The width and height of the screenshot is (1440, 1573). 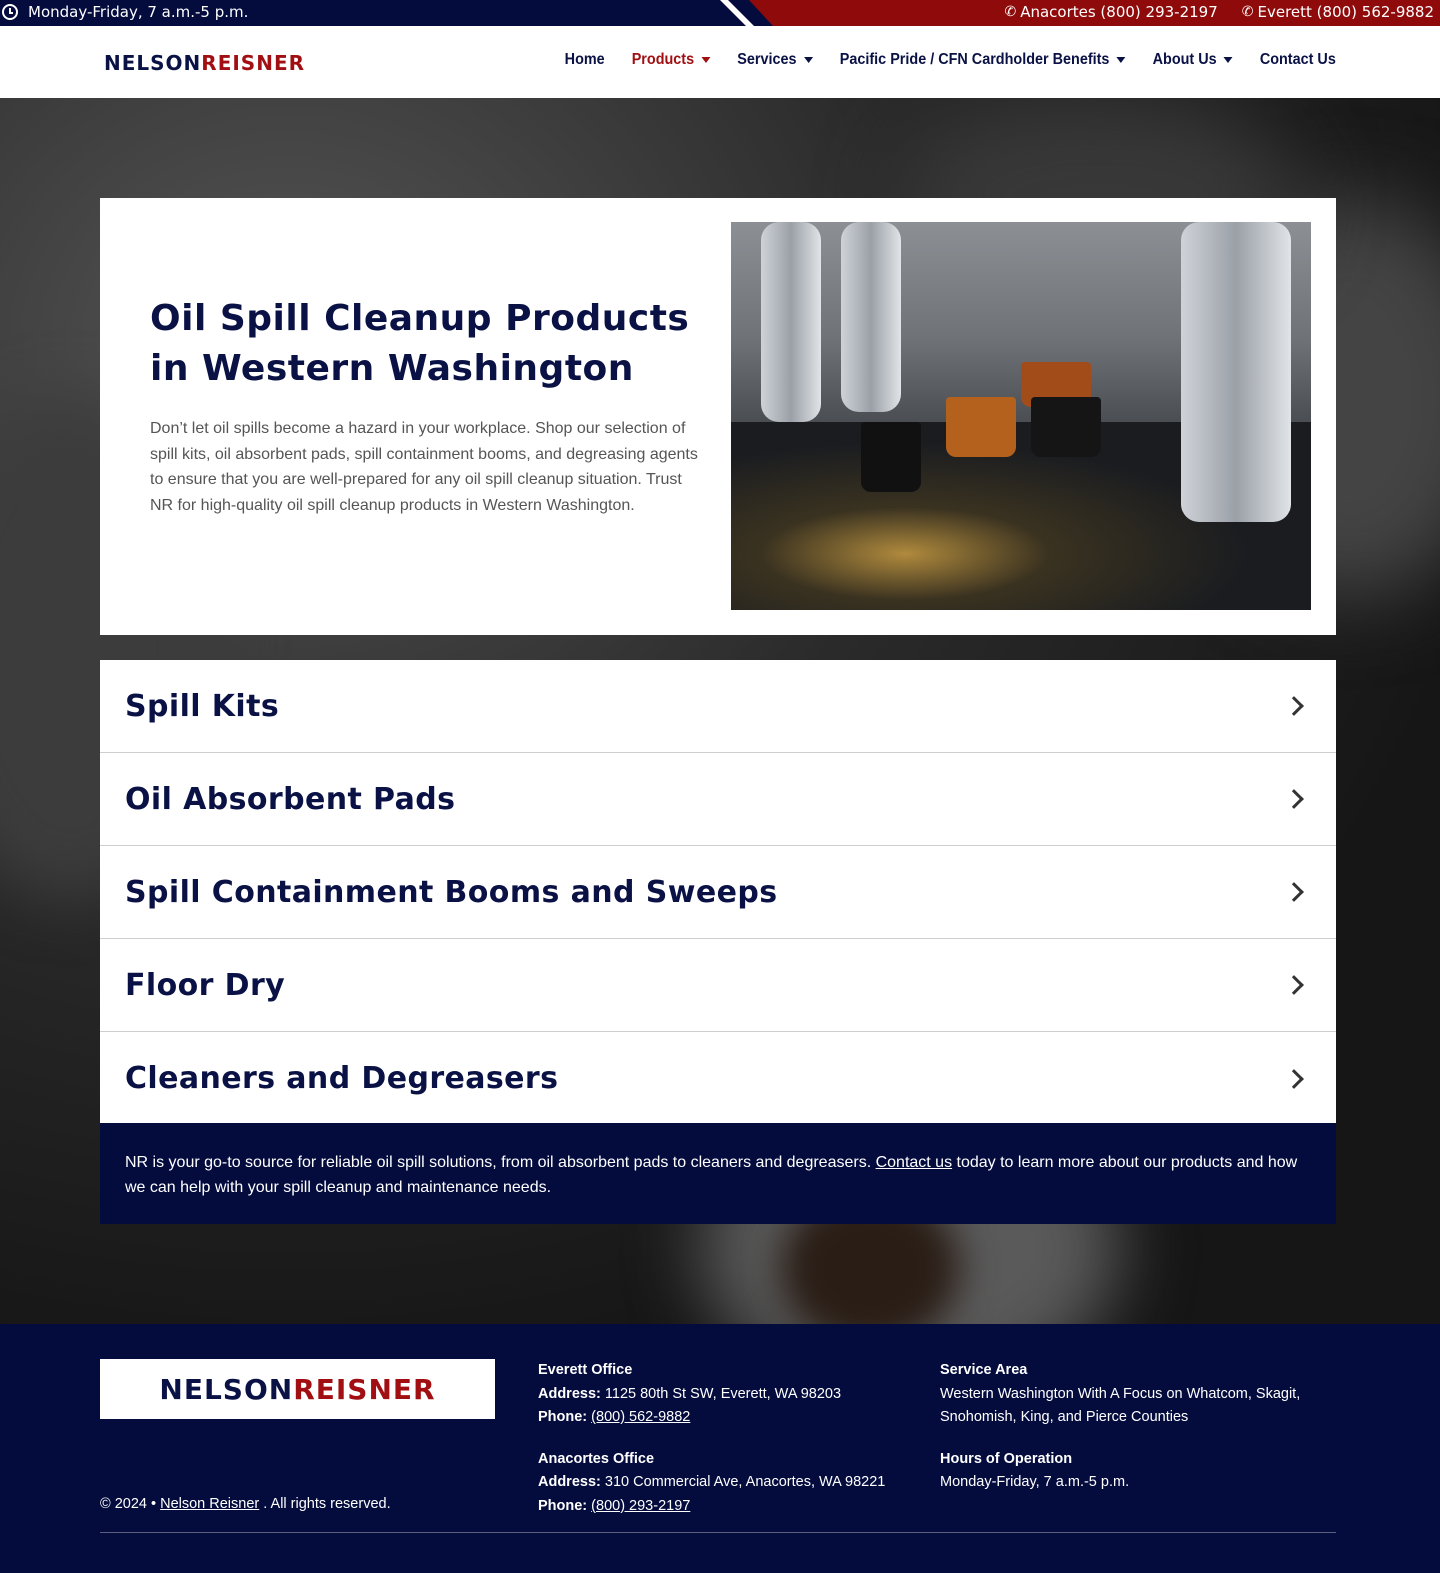 I want to click on anacortes-phone-link: (800) 293-2197, so click(x=640, y=1506).